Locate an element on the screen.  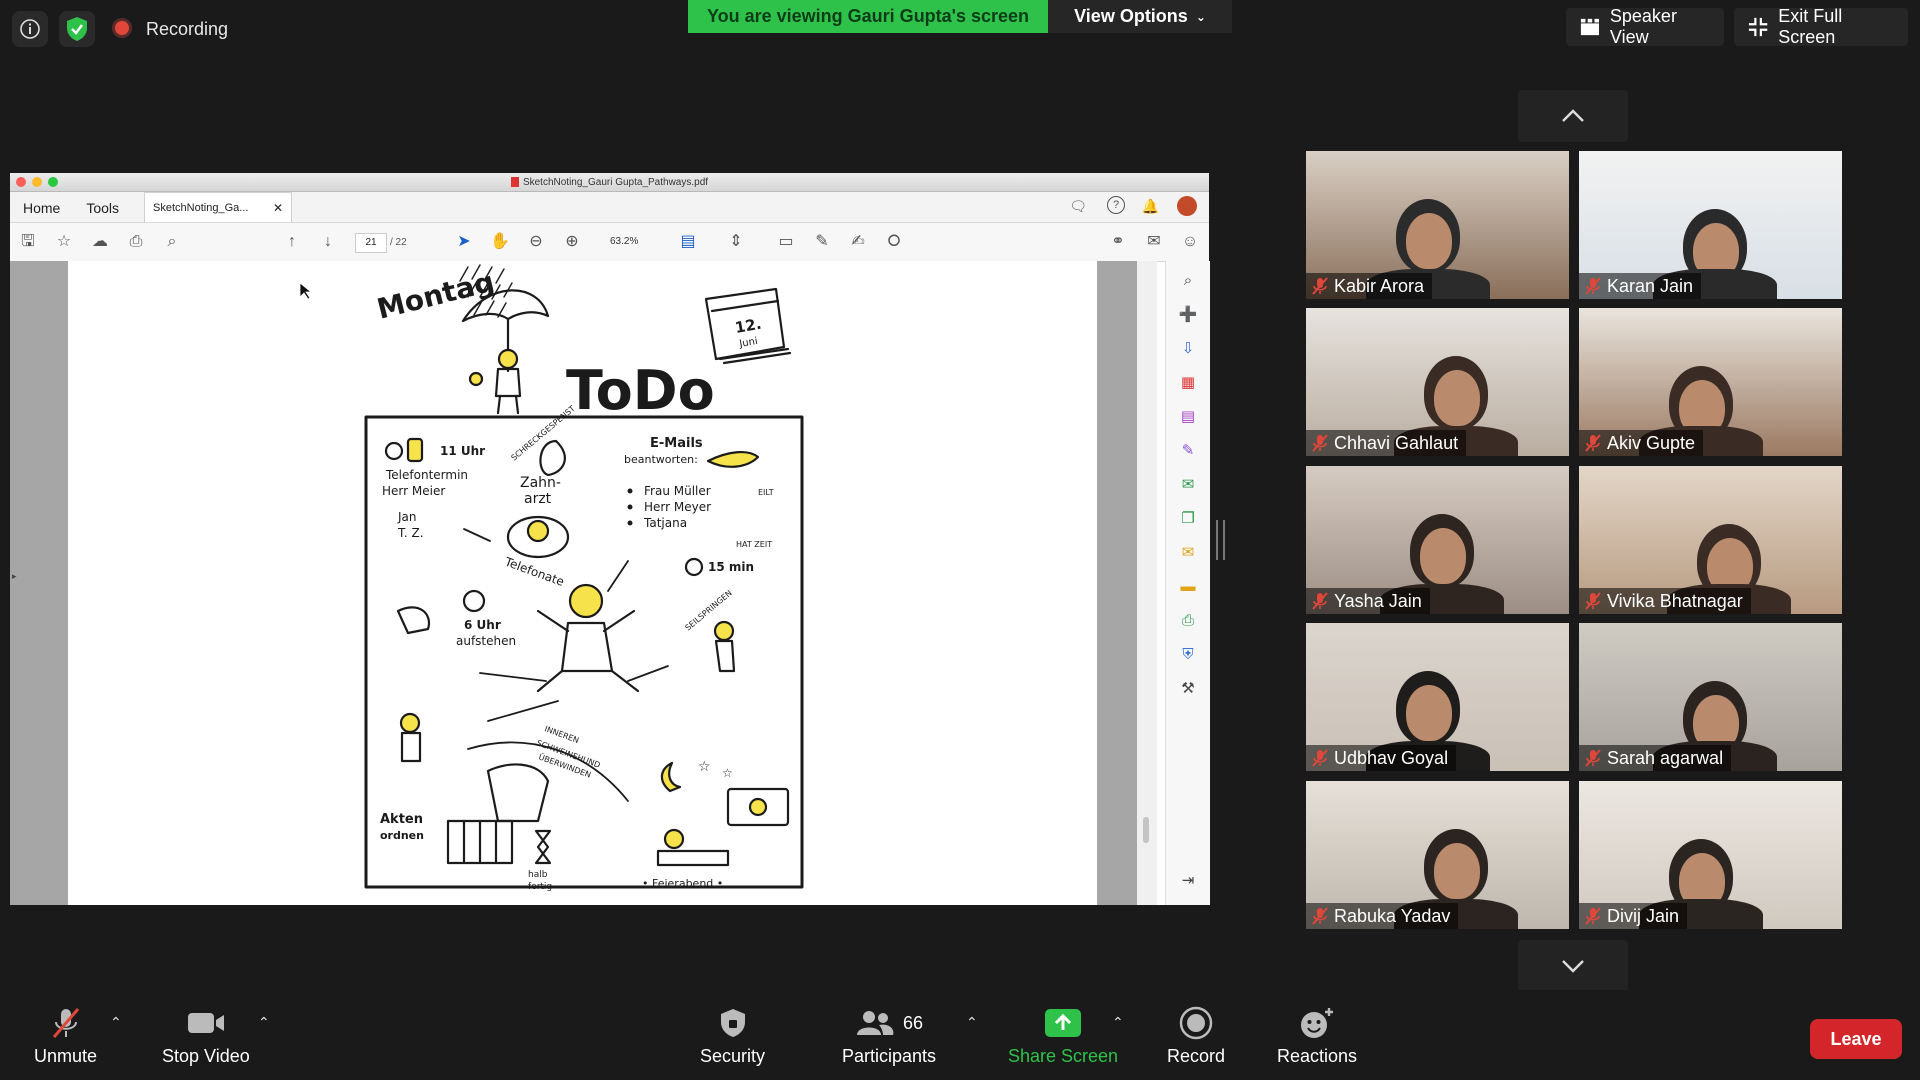
close-tab-icon: ✕ is located at coordinates (278, 208).